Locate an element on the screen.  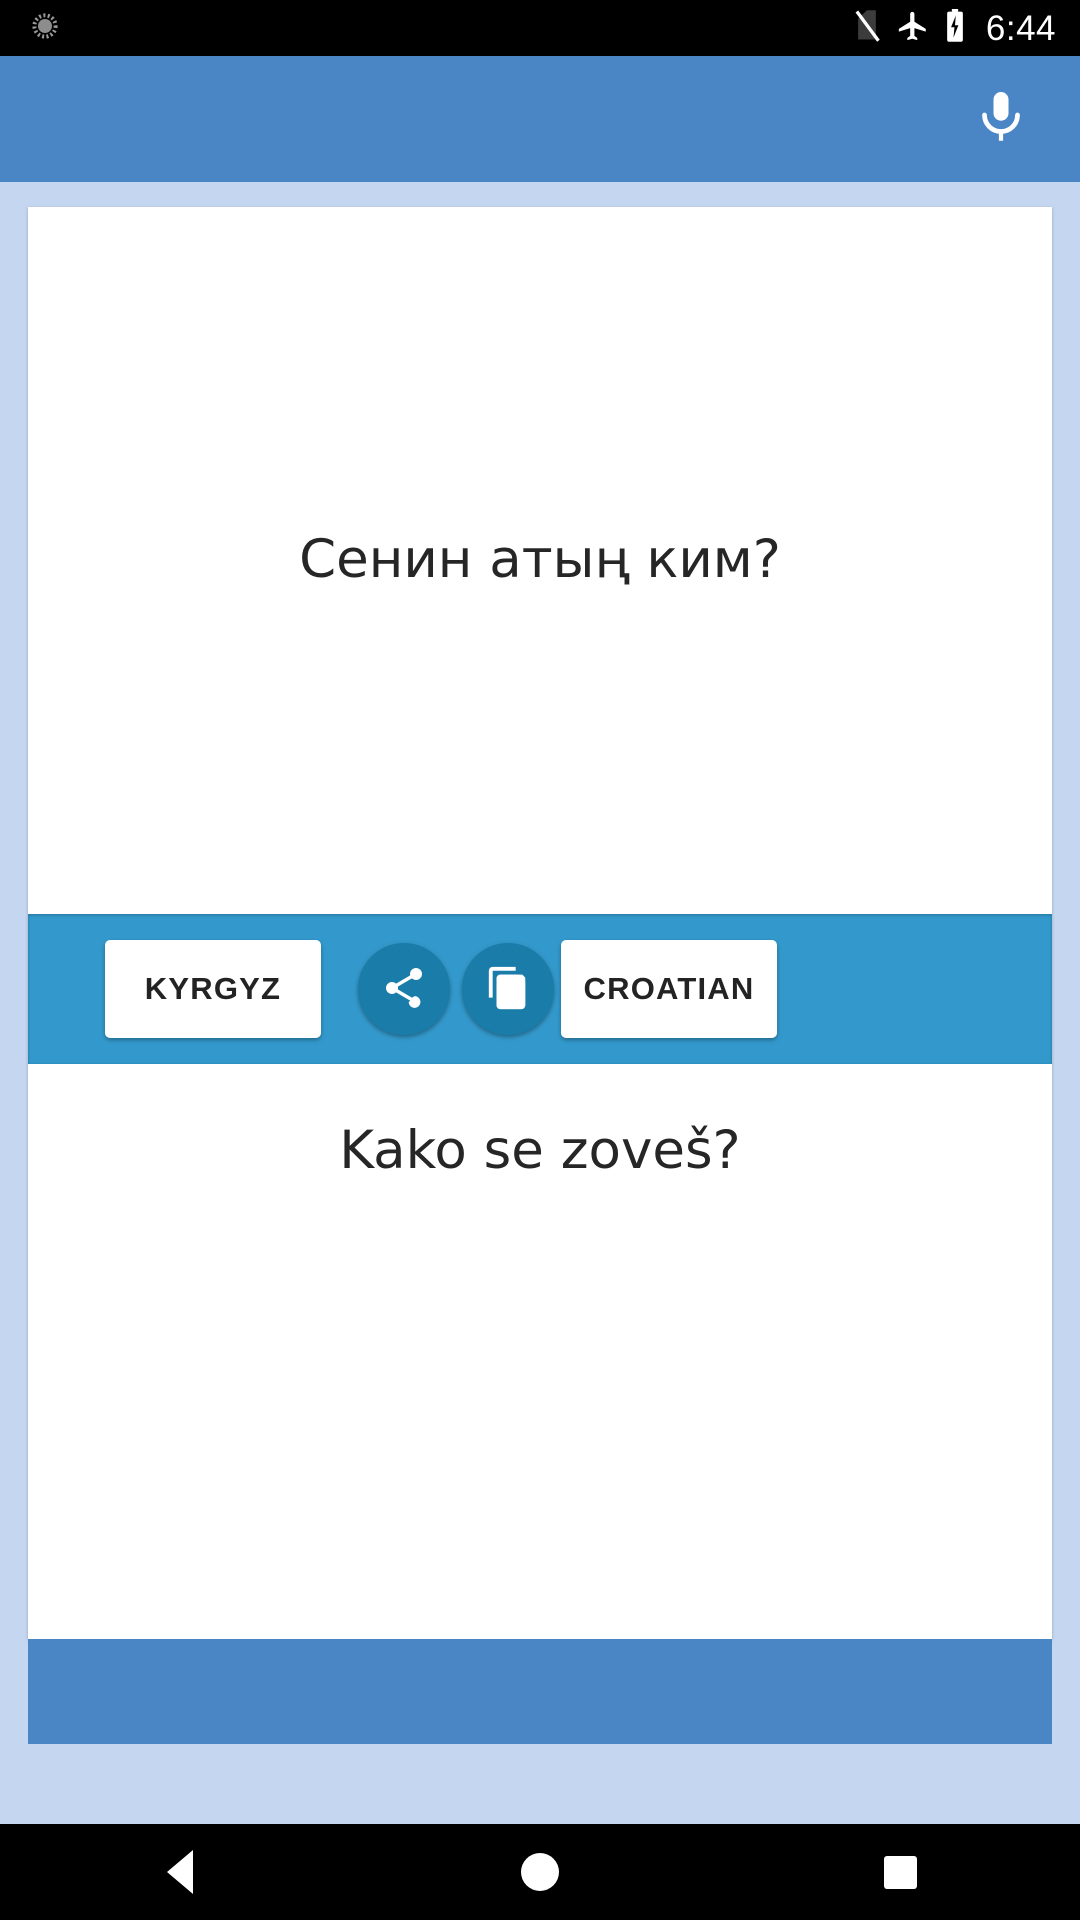
status-bar: 6:44 is located at coordinates (540, 28).